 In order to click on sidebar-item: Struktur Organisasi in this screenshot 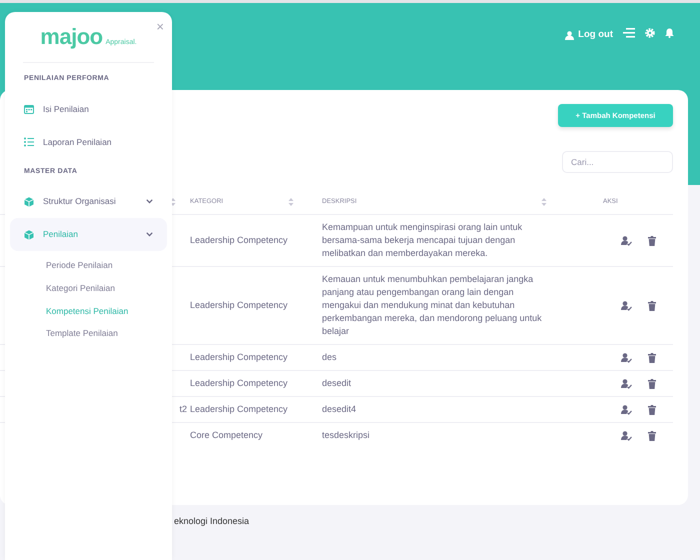, I will do `click(88, 201)`.